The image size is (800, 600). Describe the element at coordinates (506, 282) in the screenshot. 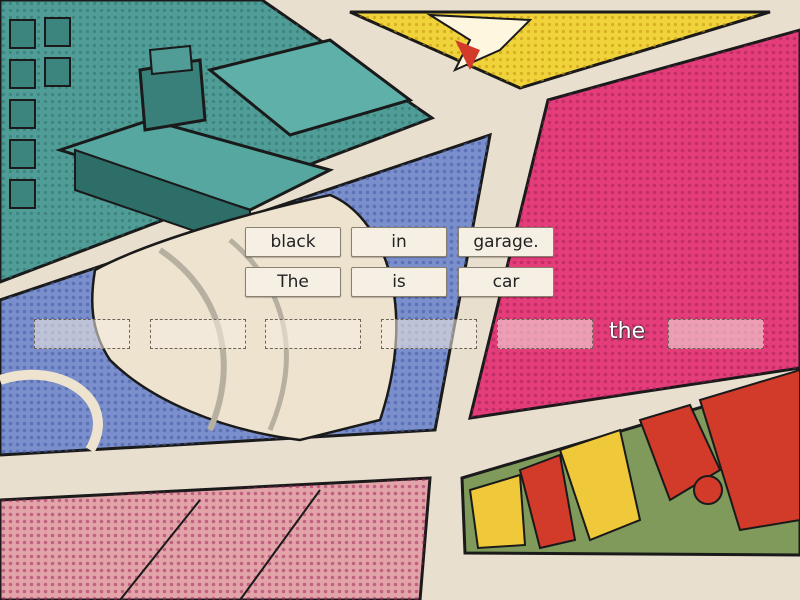

I see `word-tile-car: car` at that location.